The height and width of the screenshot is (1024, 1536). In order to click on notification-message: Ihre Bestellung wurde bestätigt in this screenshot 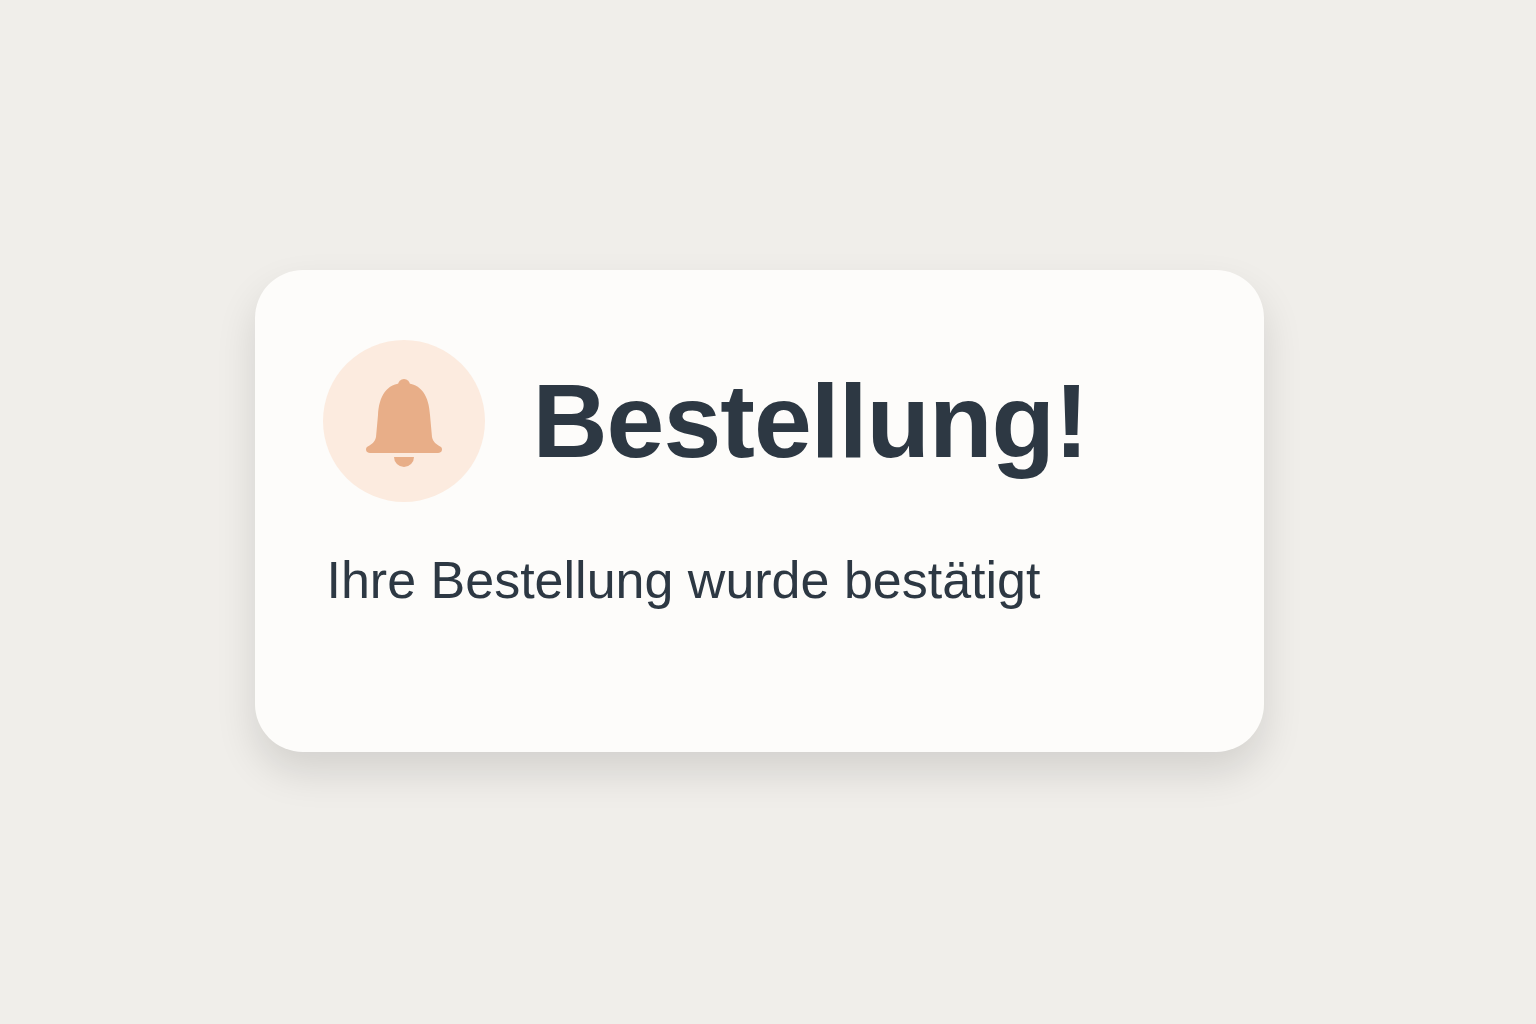, I will do `click(684, 580)`.